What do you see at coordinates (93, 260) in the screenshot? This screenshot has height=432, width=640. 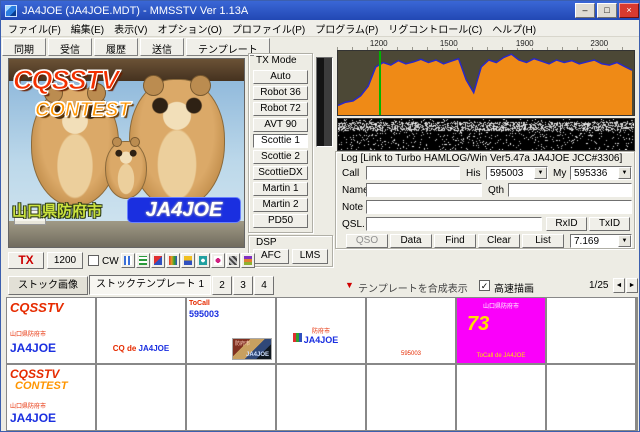 I see `cw-checkbox` at bounding box center [93, 260].